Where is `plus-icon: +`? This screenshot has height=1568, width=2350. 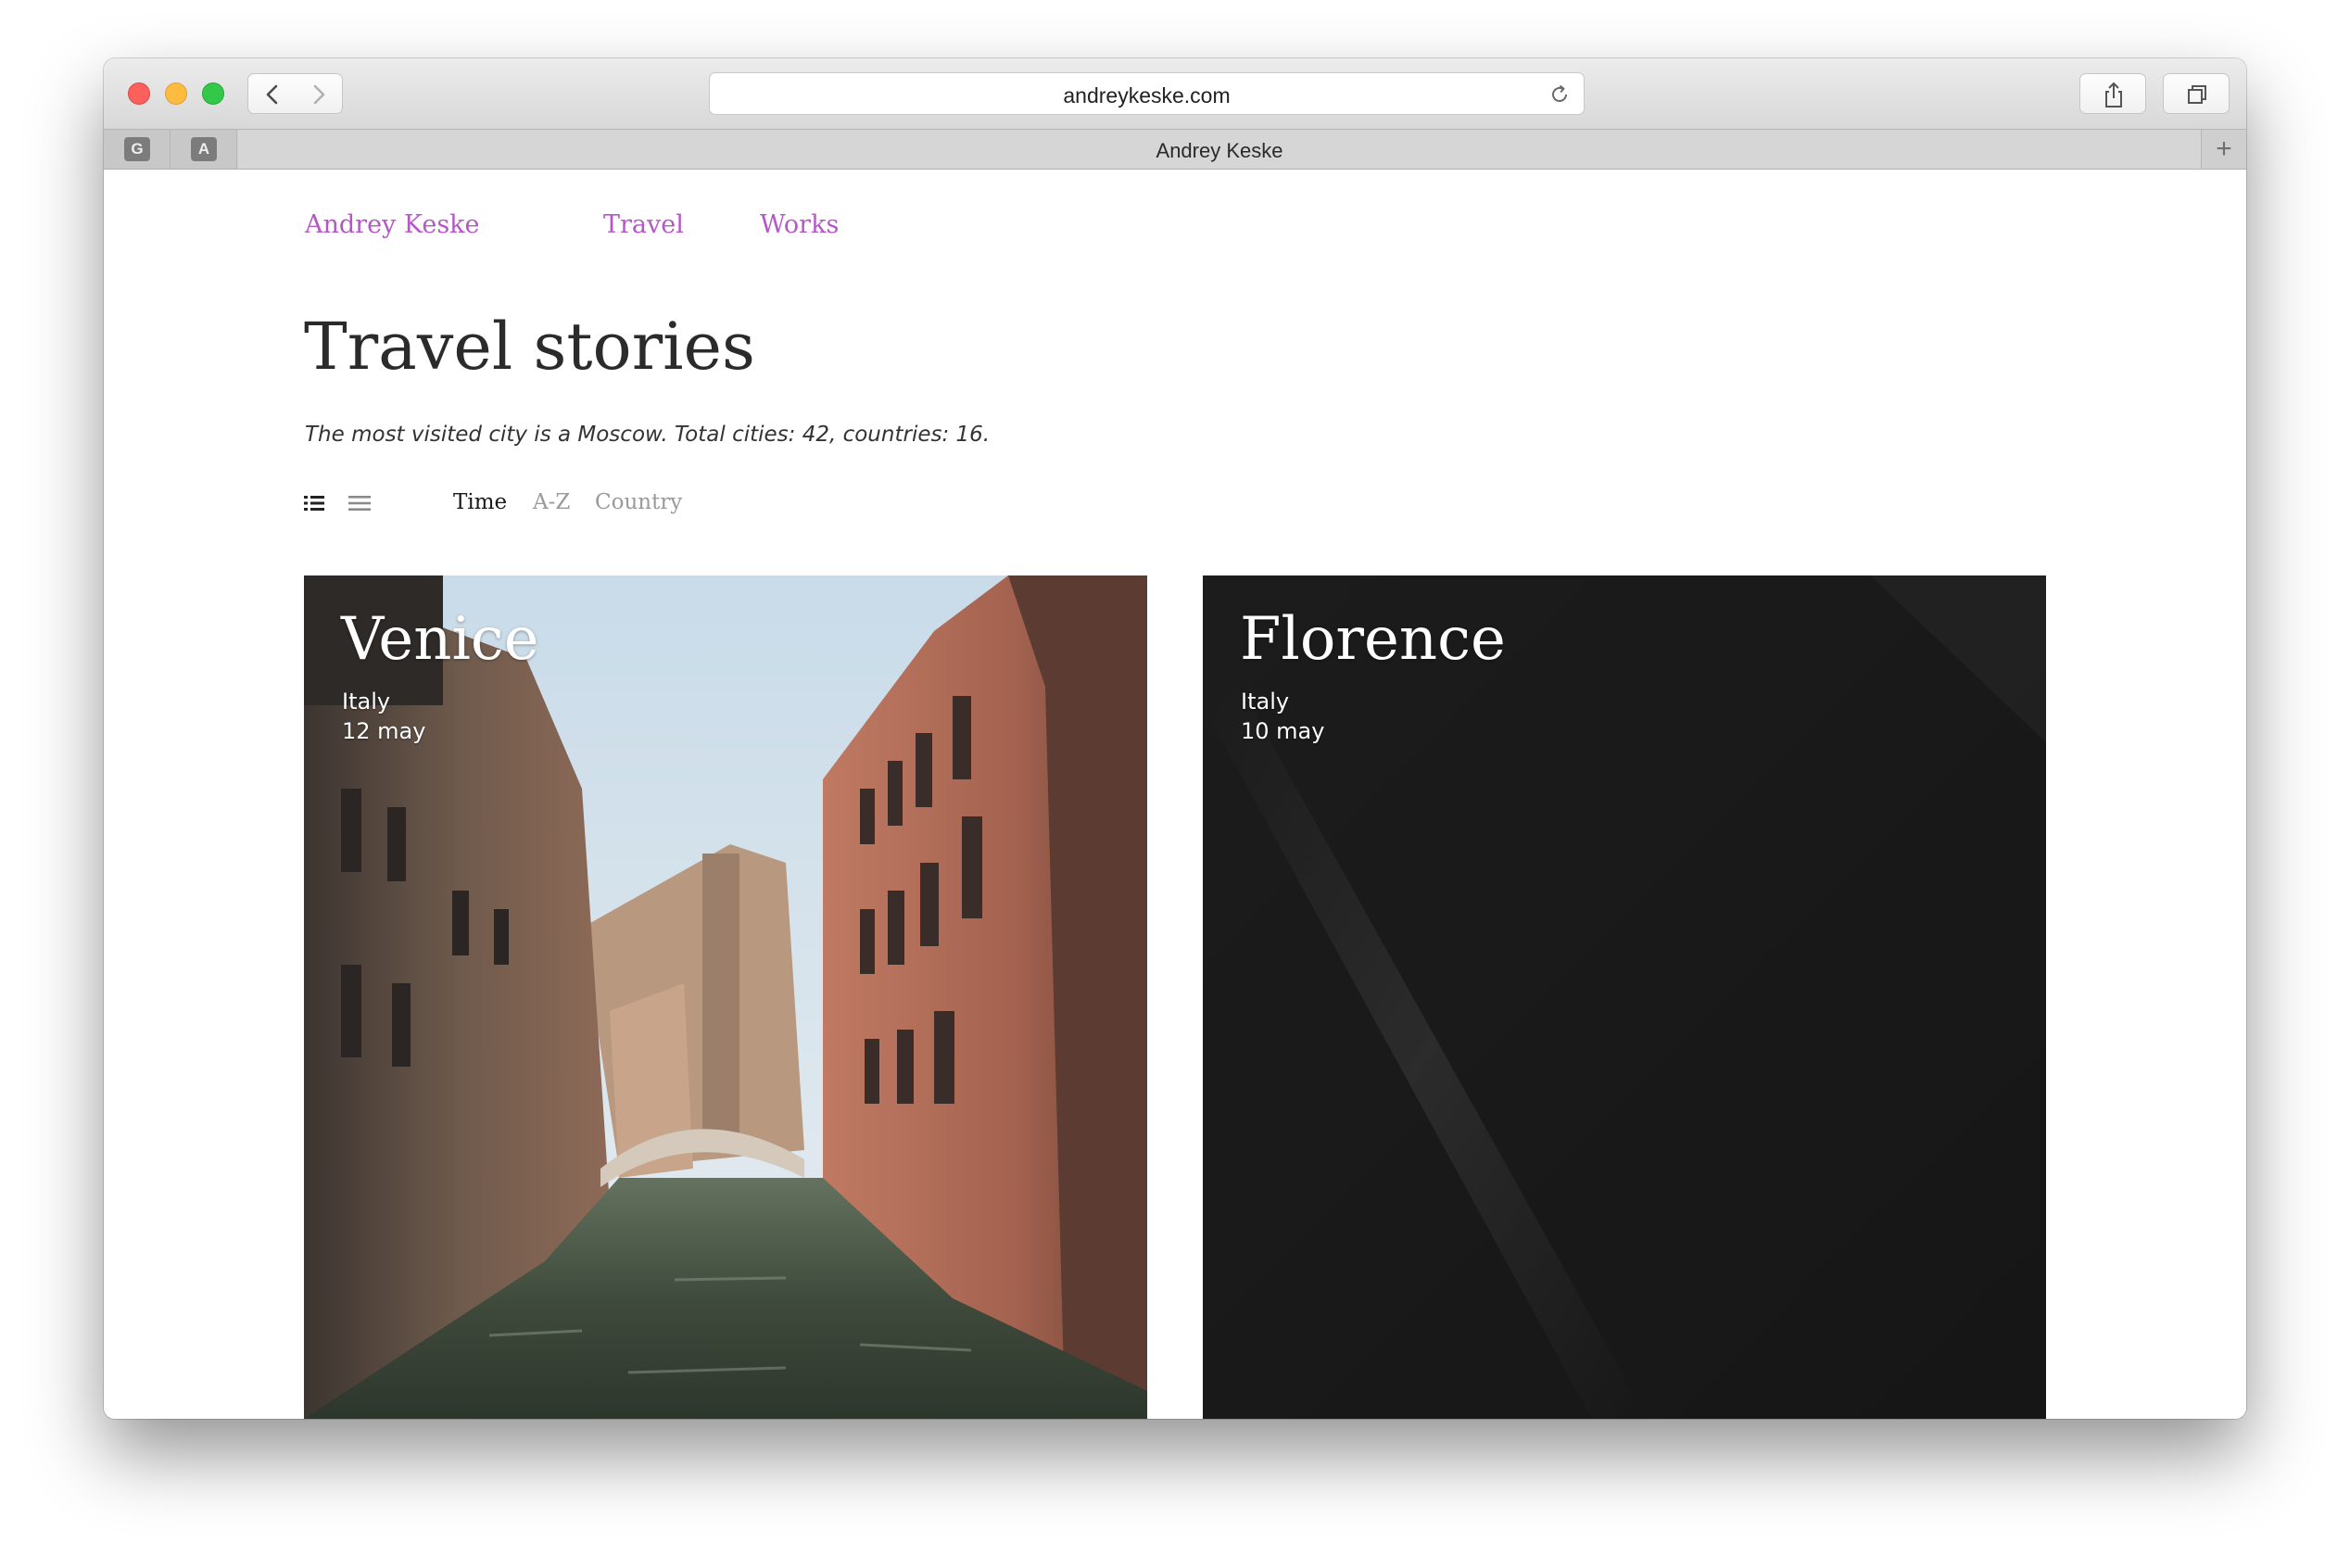
plus-icon: + is located at coordinates (2224, 148).